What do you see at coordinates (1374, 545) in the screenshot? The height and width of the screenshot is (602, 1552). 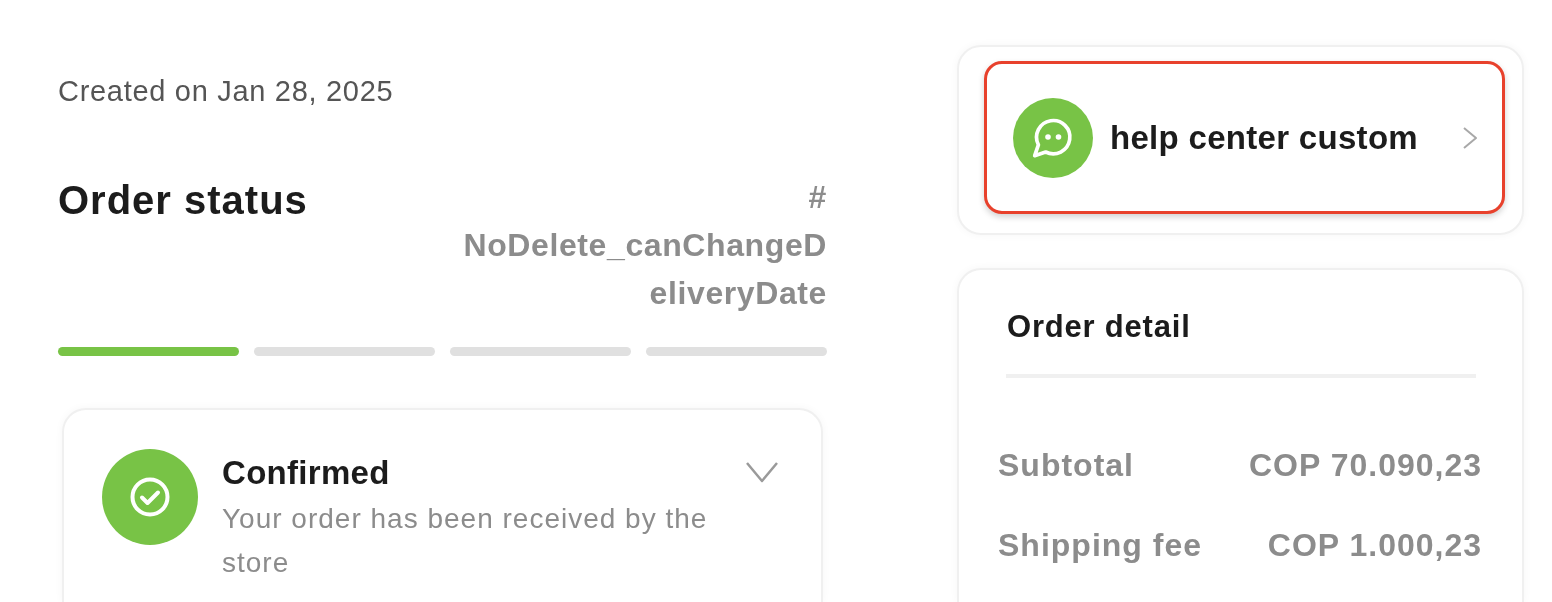 I see `detail-value: COP 1.000,23` at bounding box center [1374, 545].